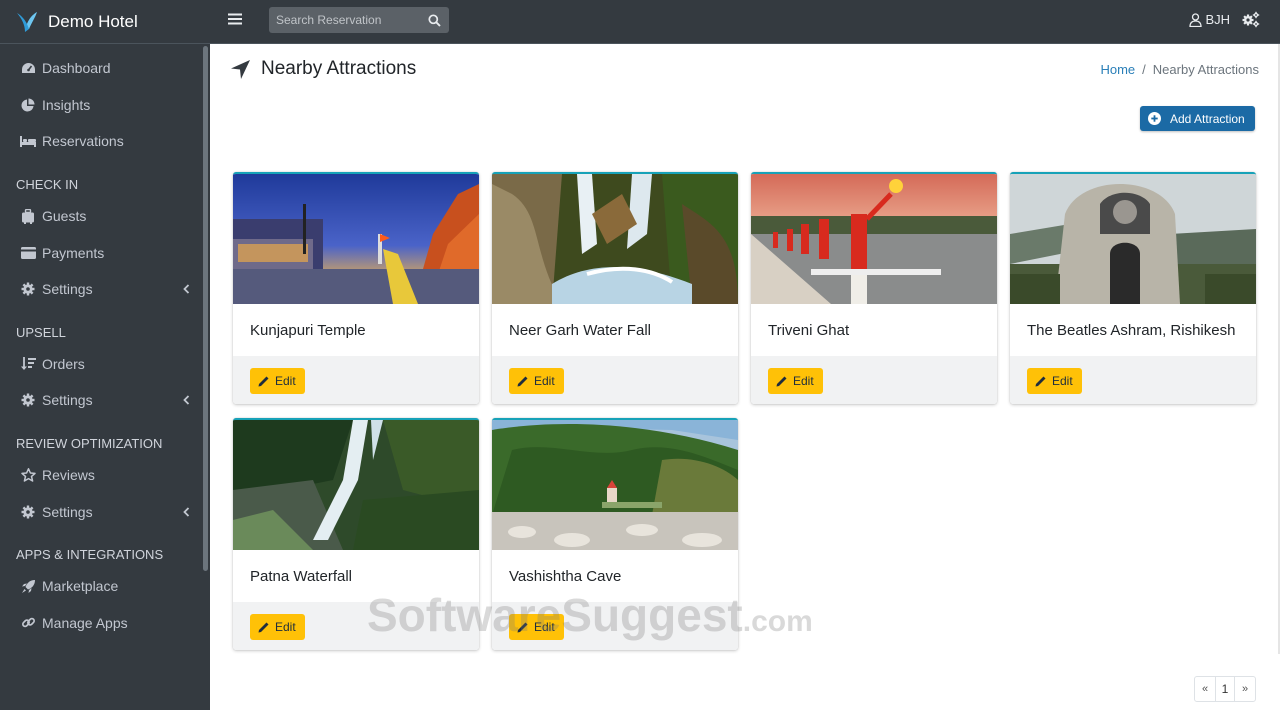  Describe the element at coordinates (105, 400) in the screenshot. I see `sidebar-item-upsell-settings: Settings` at that location.